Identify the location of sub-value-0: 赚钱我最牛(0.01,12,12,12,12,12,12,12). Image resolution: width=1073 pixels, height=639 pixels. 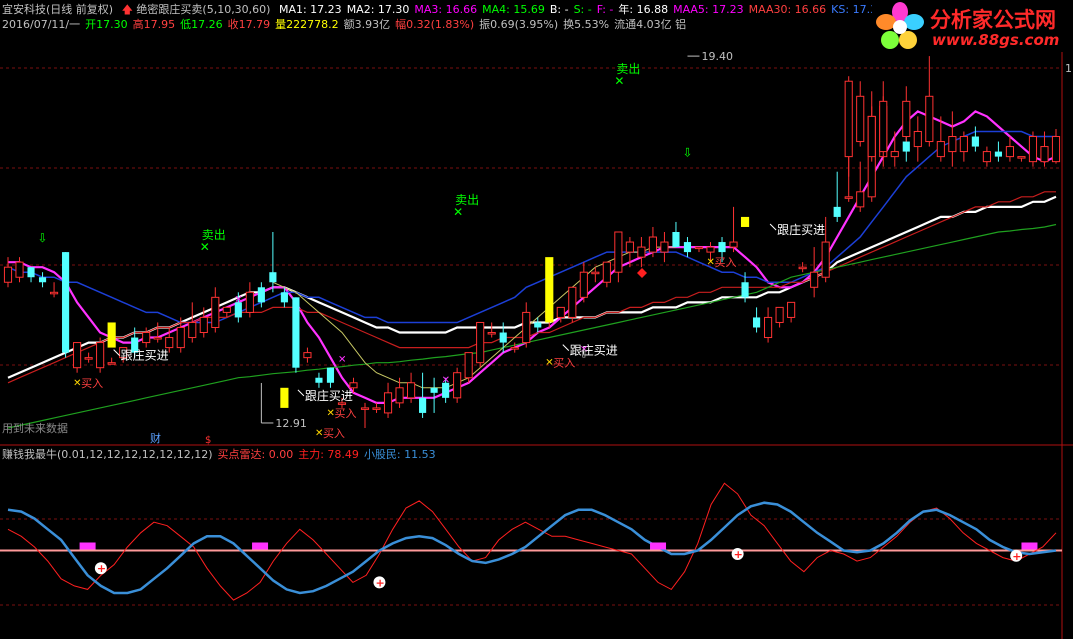
(107, 454).